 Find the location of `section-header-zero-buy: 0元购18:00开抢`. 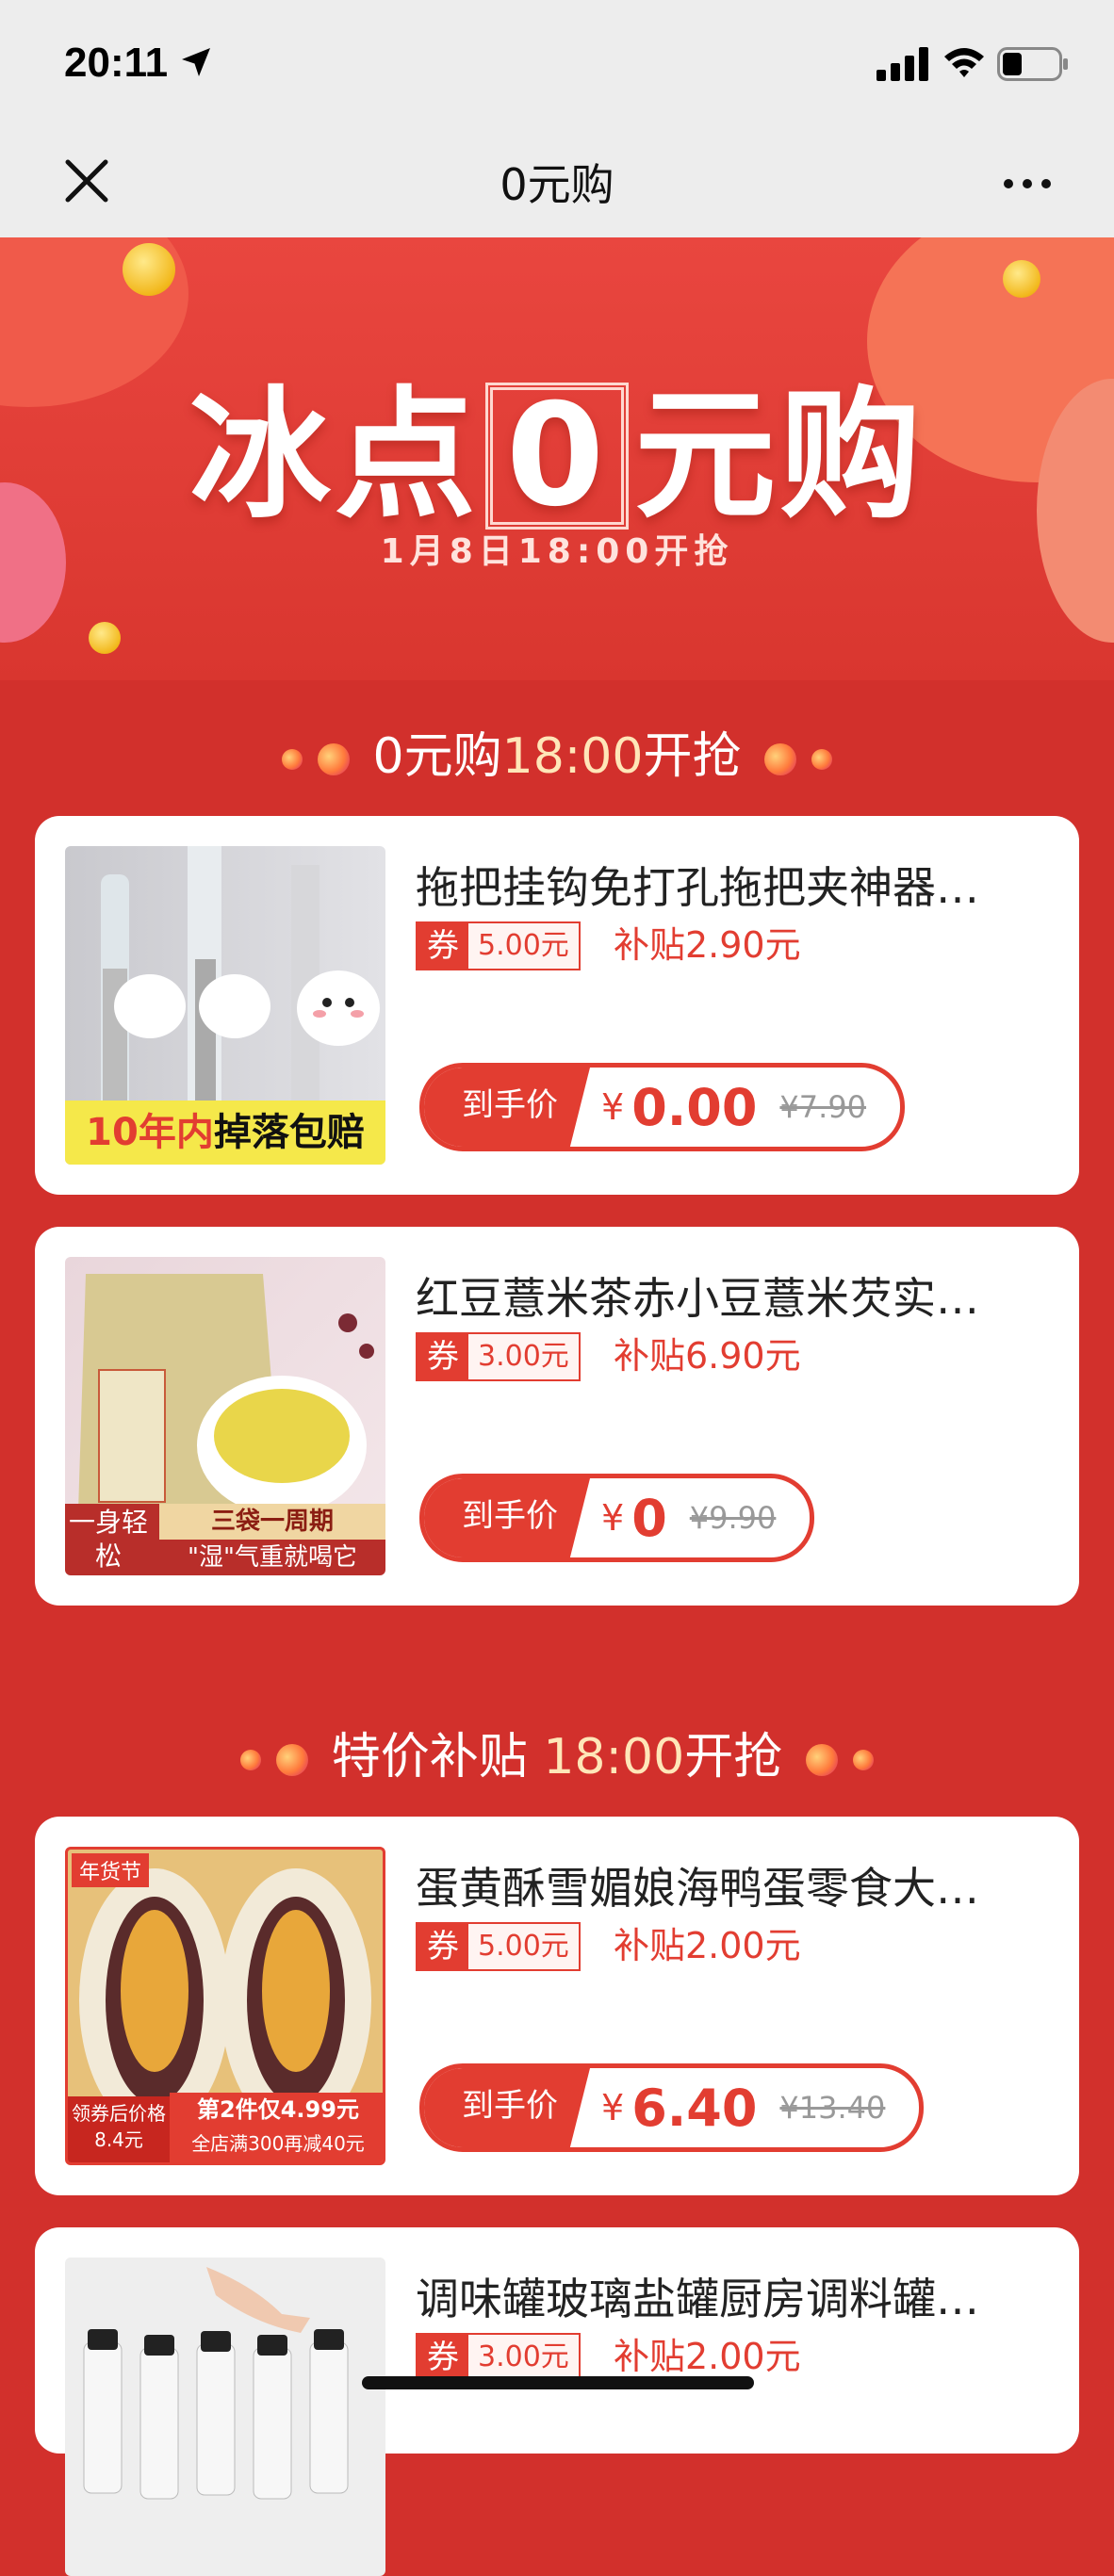

section-header-zero-buy: 0元购18:00开抢 is located at coordinates (557, 751).